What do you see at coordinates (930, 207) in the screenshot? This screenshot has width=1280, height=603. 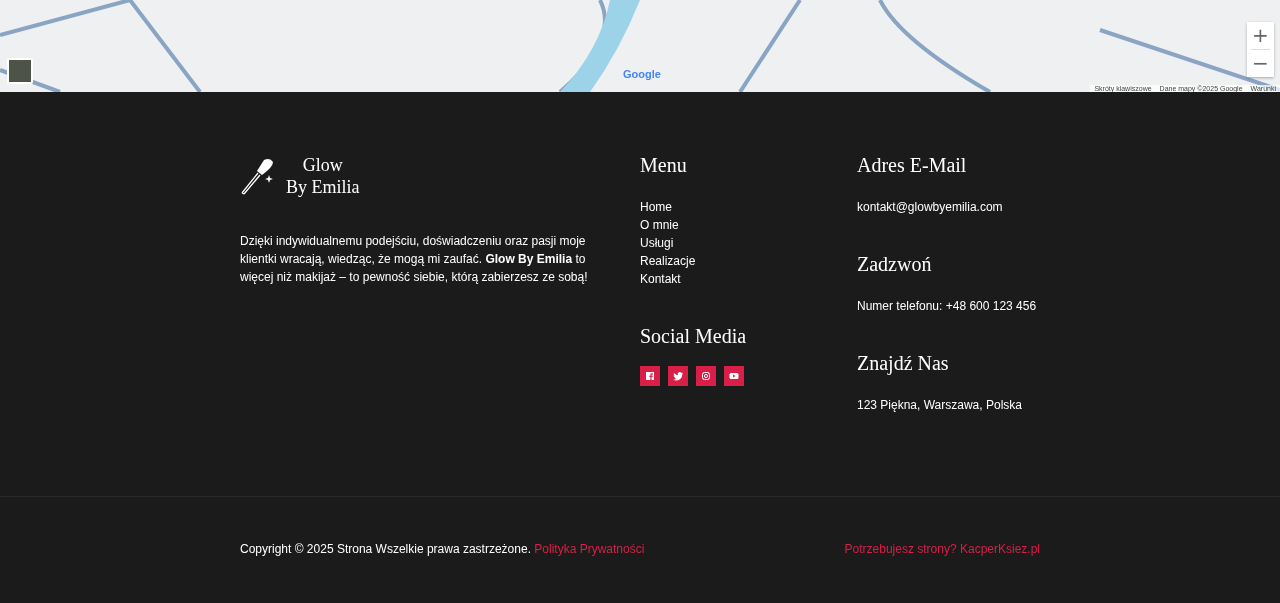 I see `contact-text: kontakt@glowbyemilia.com` at bounding box center [930, 207].